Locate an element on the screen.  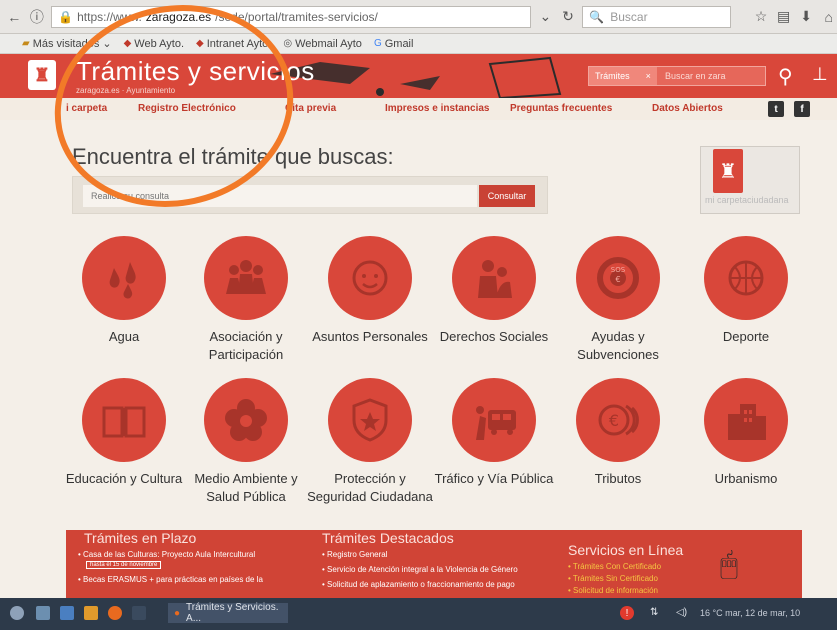
chevron-down-icon: ⌄ is located at coordinates (107, 44).